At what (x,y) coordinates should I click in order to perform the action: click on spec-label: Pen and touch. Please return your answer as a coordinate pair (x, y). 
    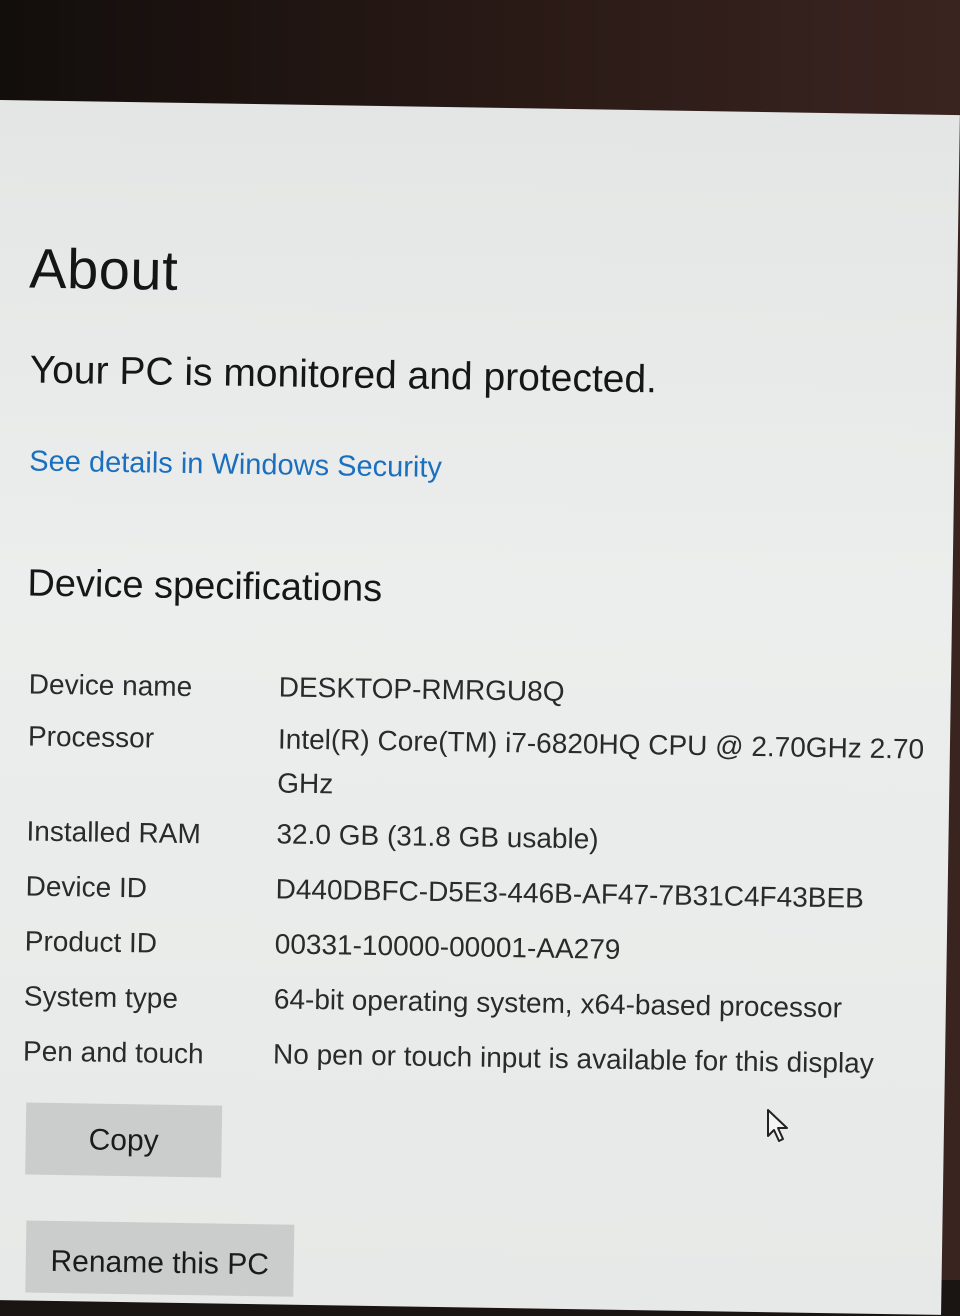
    Looking at the image, I should click on (113, 1052).